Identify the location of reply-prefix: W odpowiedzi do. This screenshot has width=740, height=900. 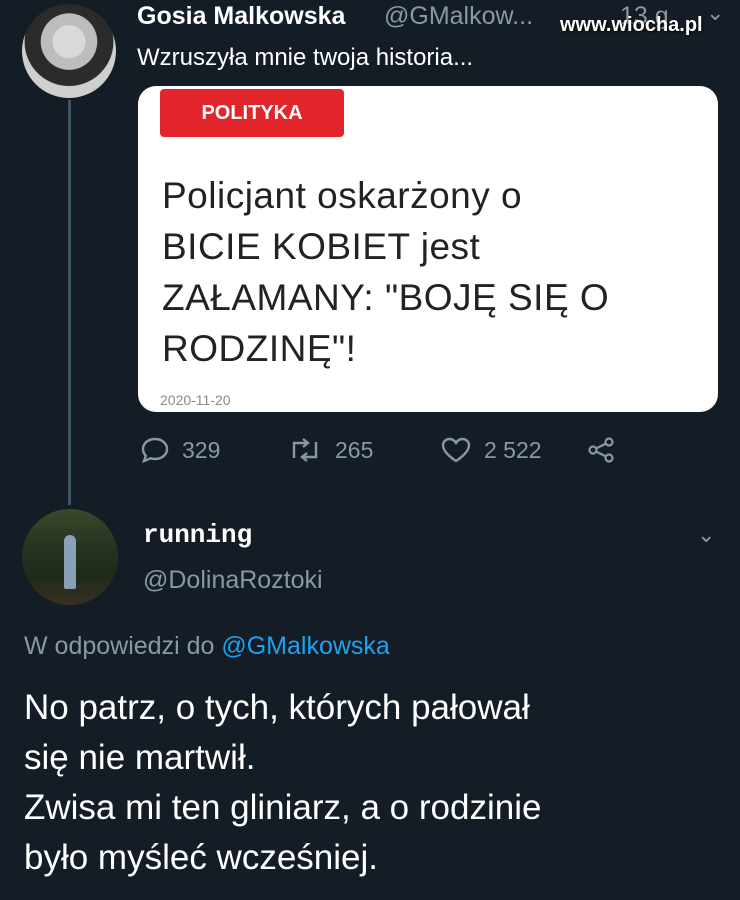
(119, 646).